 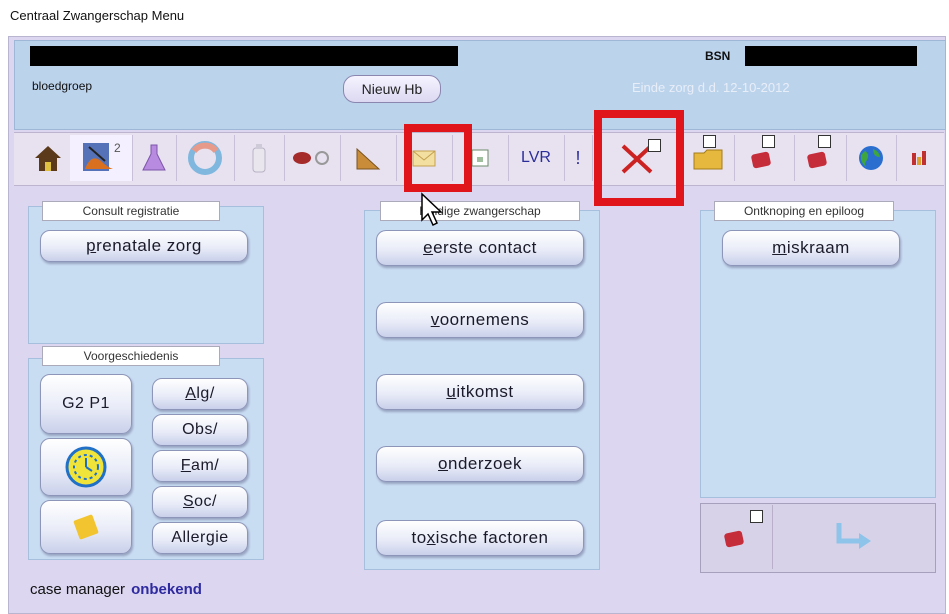 What do you see at coordinates (428, 247) in the screenshot?
I see `first-mnemonic: e` at bounding box center [428, 247].